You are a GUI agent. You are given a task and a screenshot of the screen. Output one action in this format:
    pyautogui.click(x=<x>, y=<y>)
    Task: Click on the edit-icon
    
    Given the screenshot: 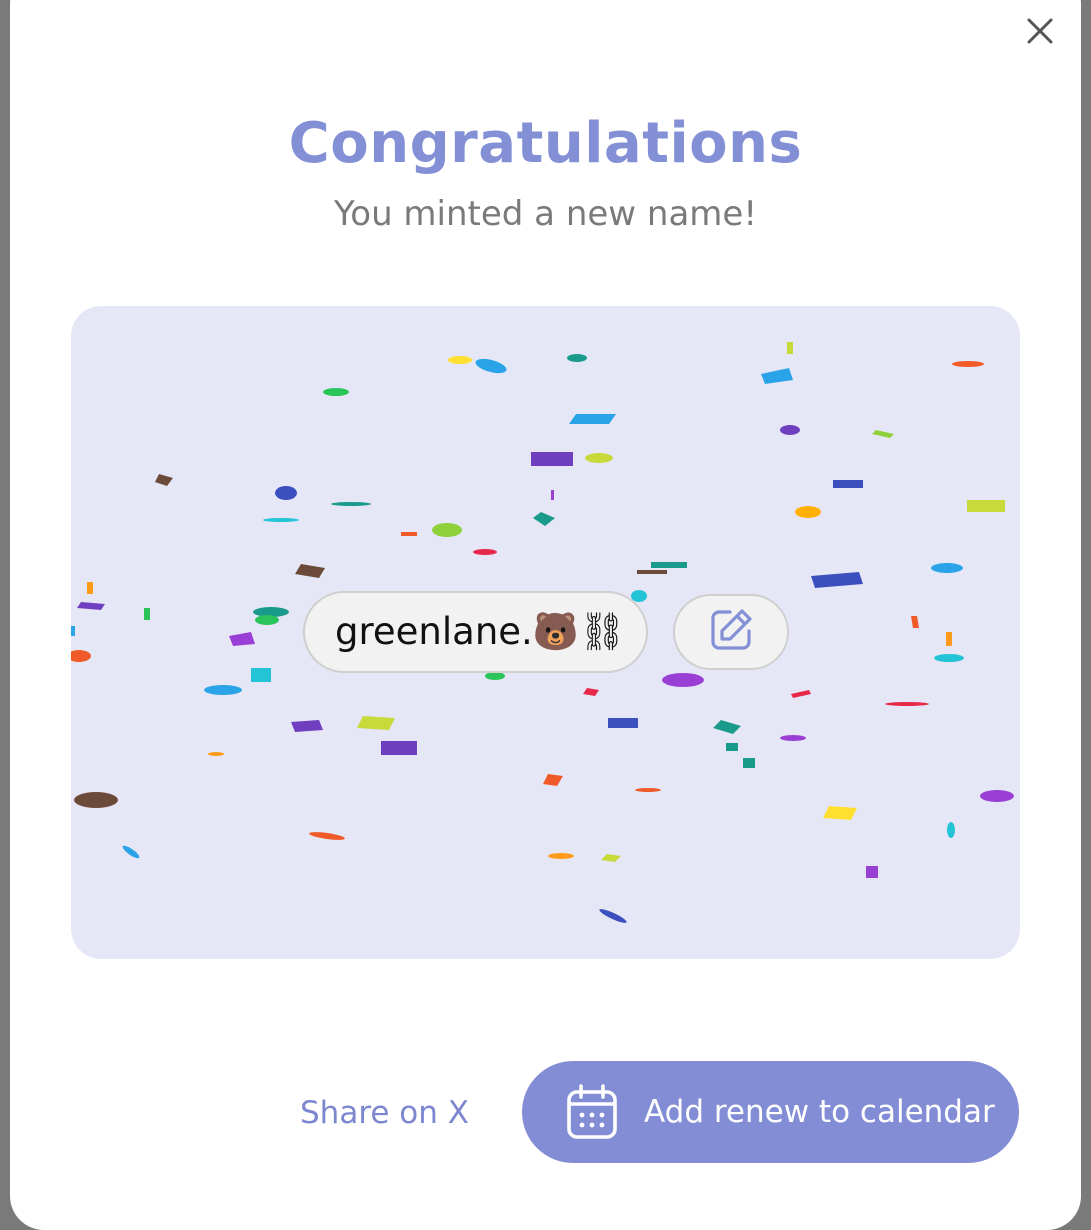 What is the action you would take?
    pyautogui.click(x=731, y=632)
    